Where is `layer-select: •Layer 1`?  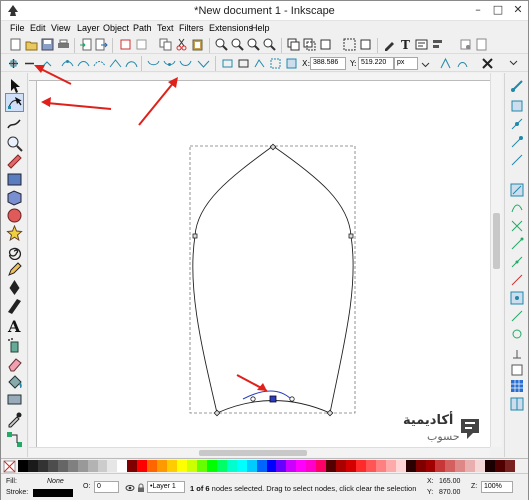 layer-select: •Layer 1 is located at coordinates (166, 487).